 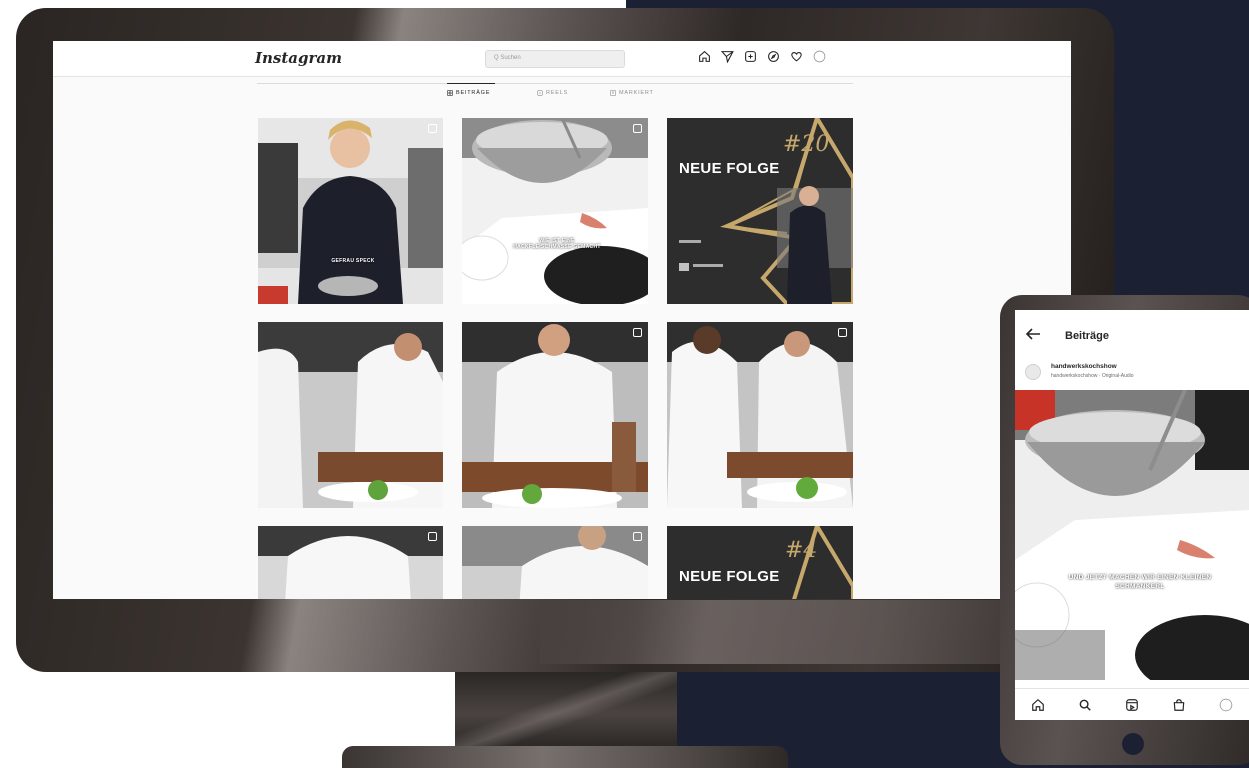 I want to click on tab-beitraege: BEITRÄGE, so click(x=471, y=89).